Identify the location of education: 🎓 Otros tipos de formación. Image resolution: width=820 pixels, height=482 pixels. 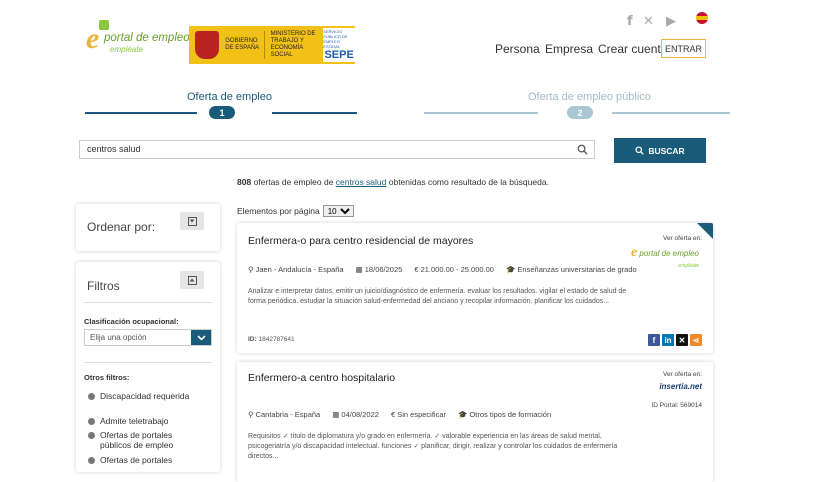
(504, 414).